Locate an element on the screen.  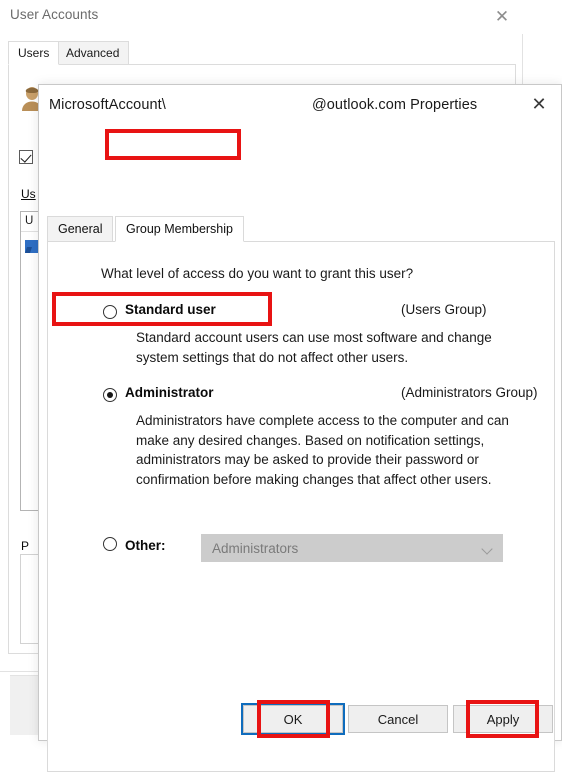
apply-button-label: Apply is located at coordinates (503, 719).